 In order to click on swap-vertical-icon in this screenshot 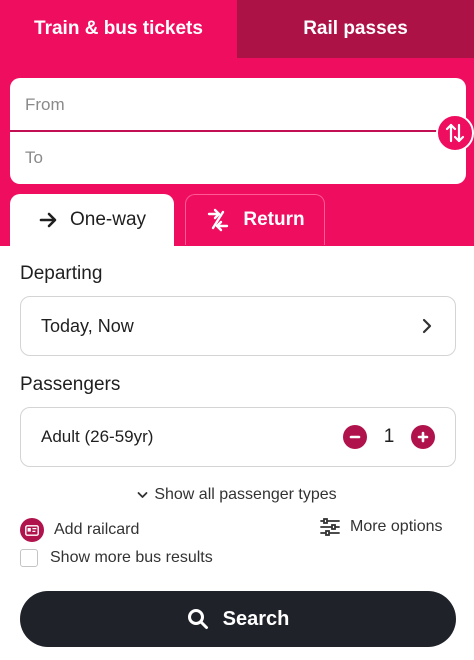, I will do `click(455, 133)`.